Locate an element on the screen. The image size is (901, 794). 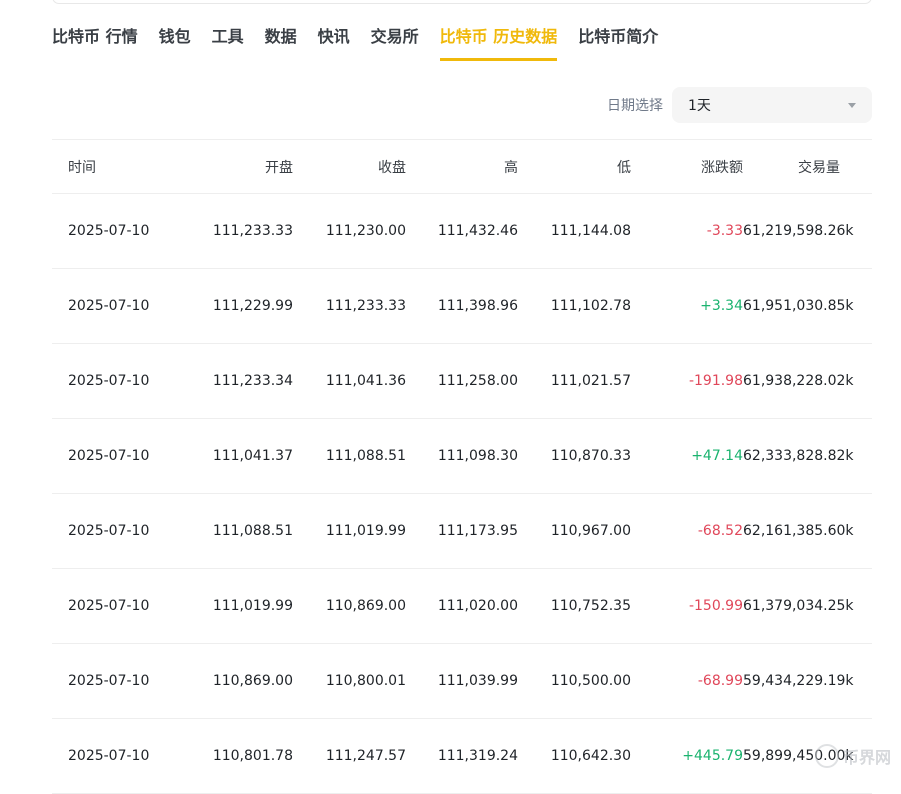
cell-high: 111,258.00 is located at coordinates (462, 381).